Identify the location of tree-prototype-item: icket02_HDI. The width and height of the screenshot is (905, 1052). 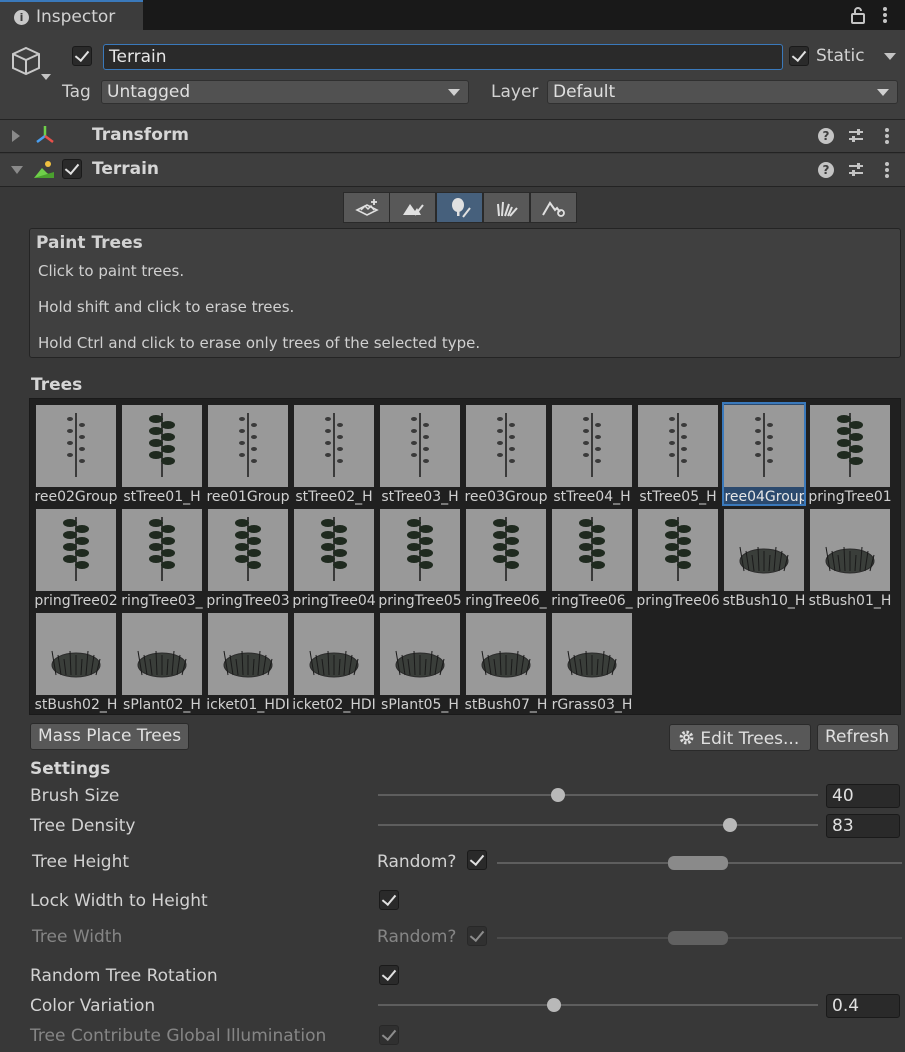
(334, 662).